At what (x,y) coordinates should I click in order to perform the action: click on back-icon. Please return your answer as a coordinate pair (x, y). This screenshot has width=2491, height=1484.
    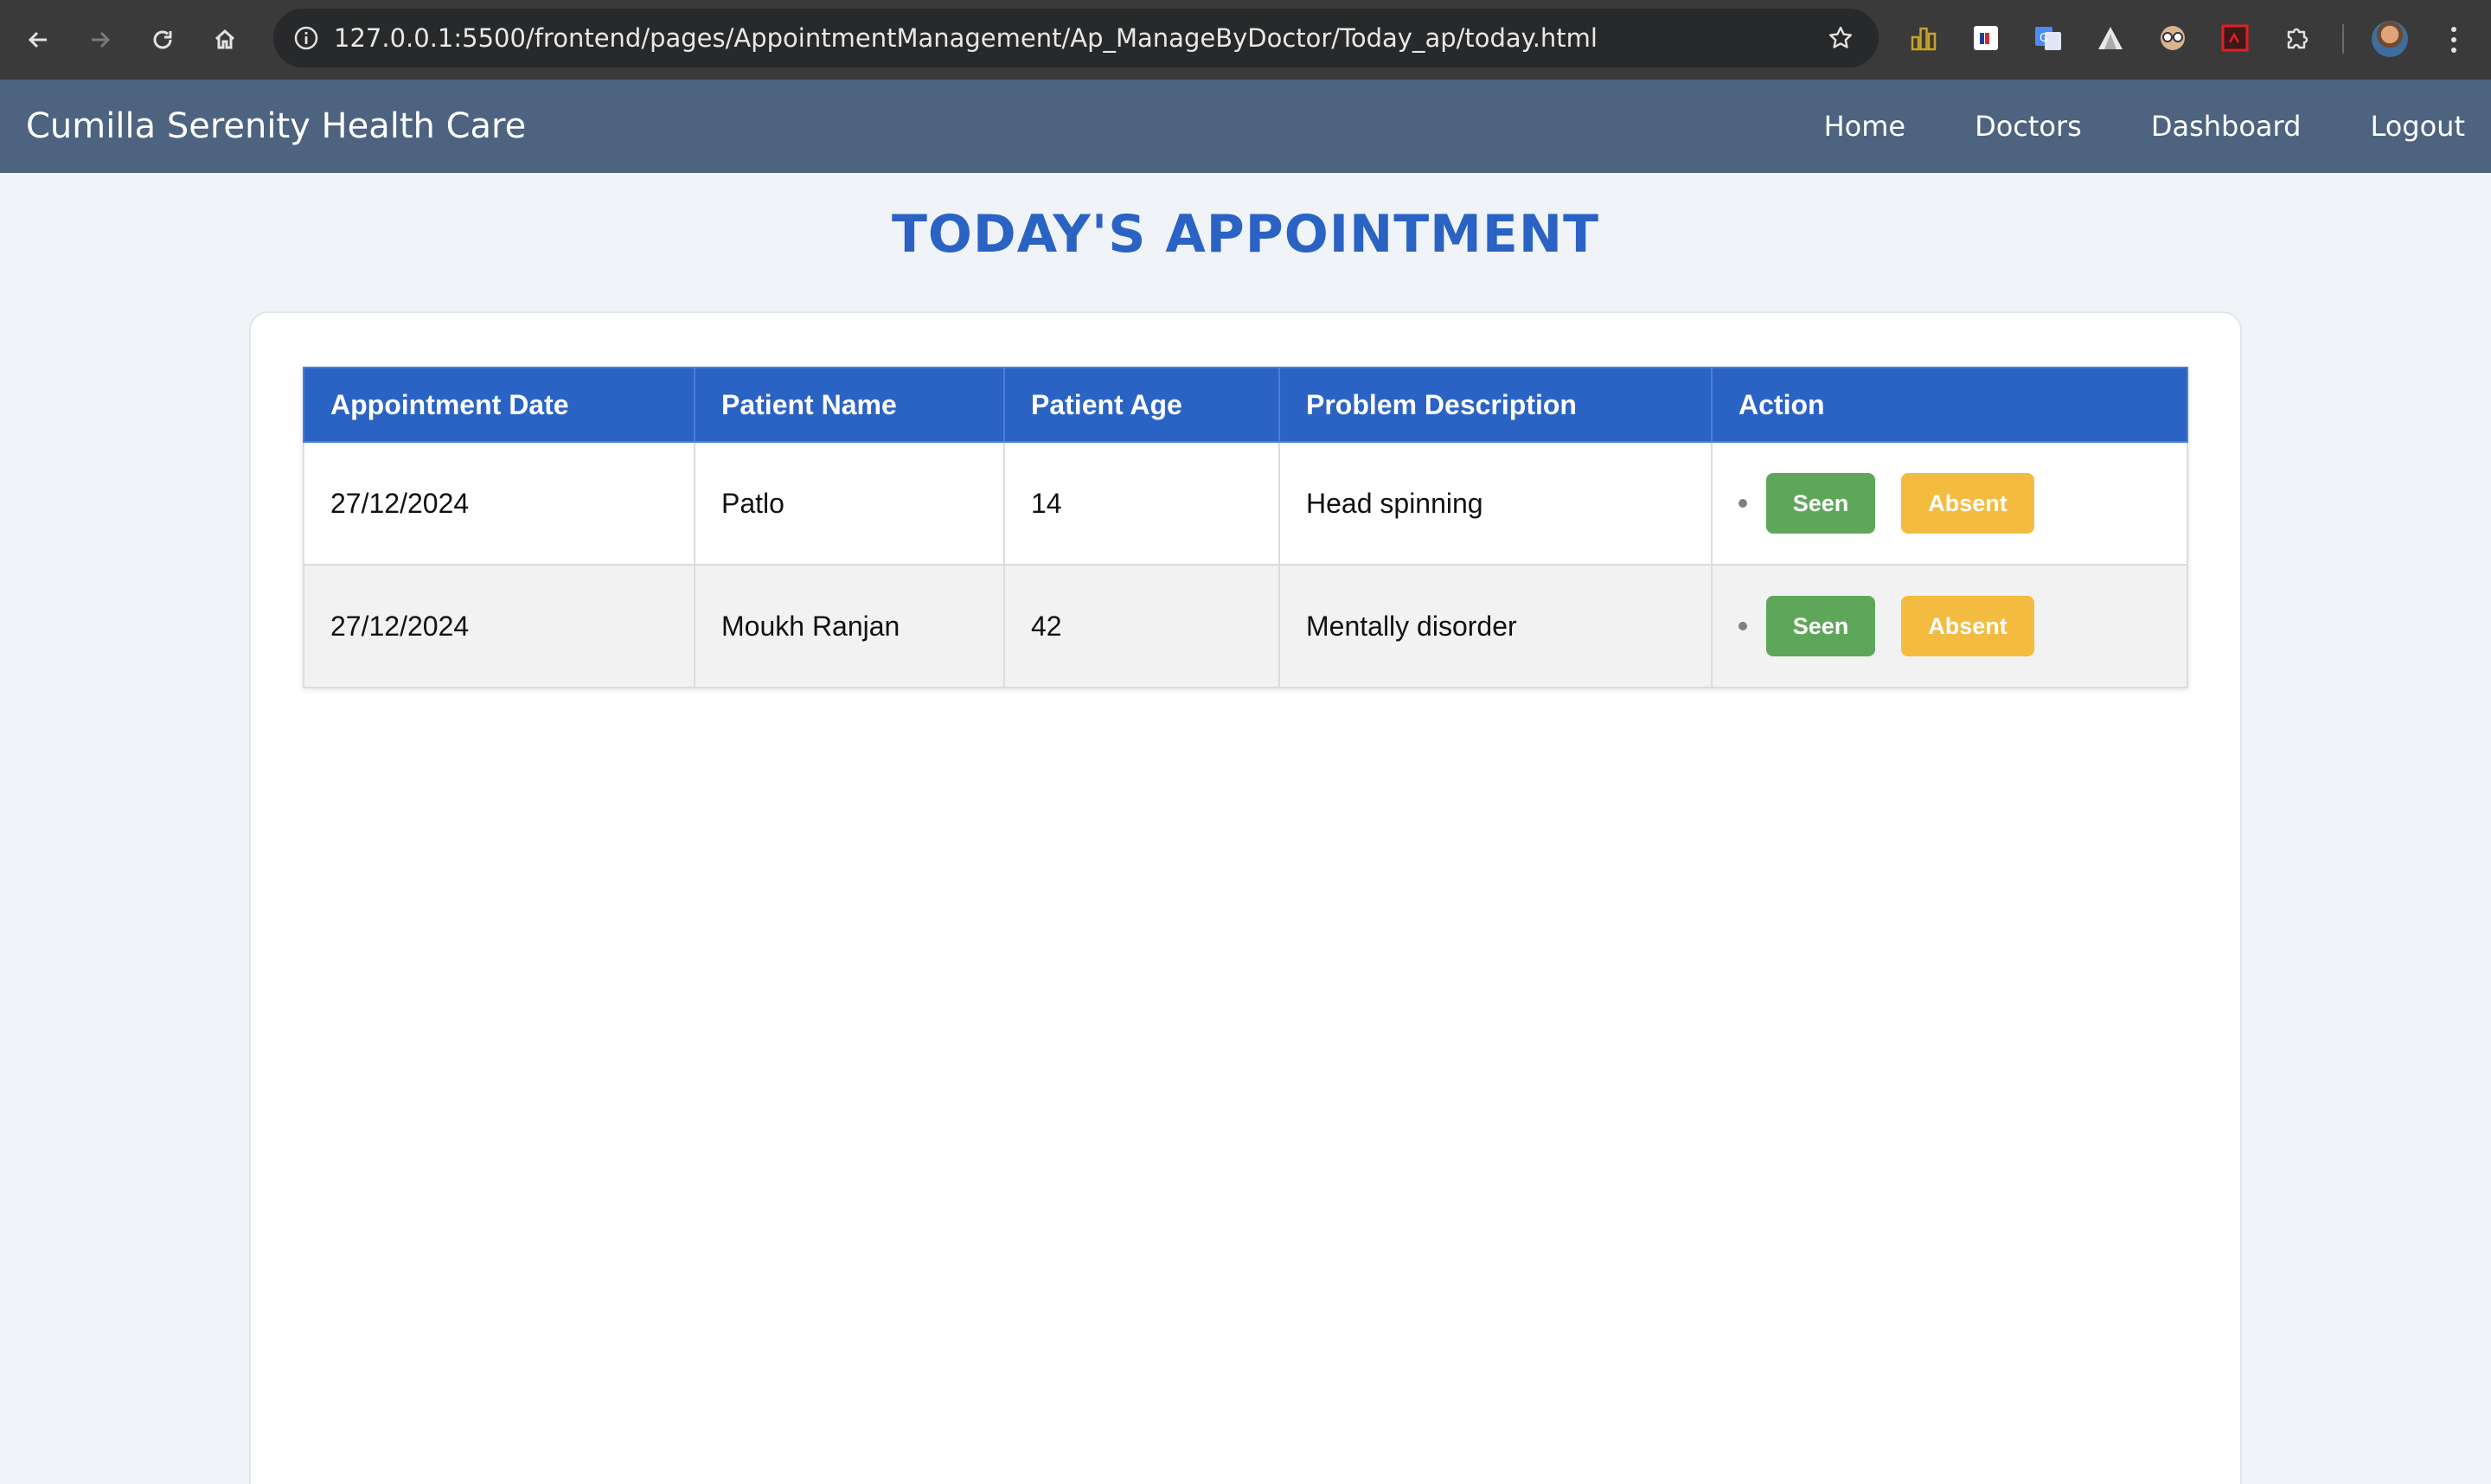
    Looking at the image, I should click on (38, 40).